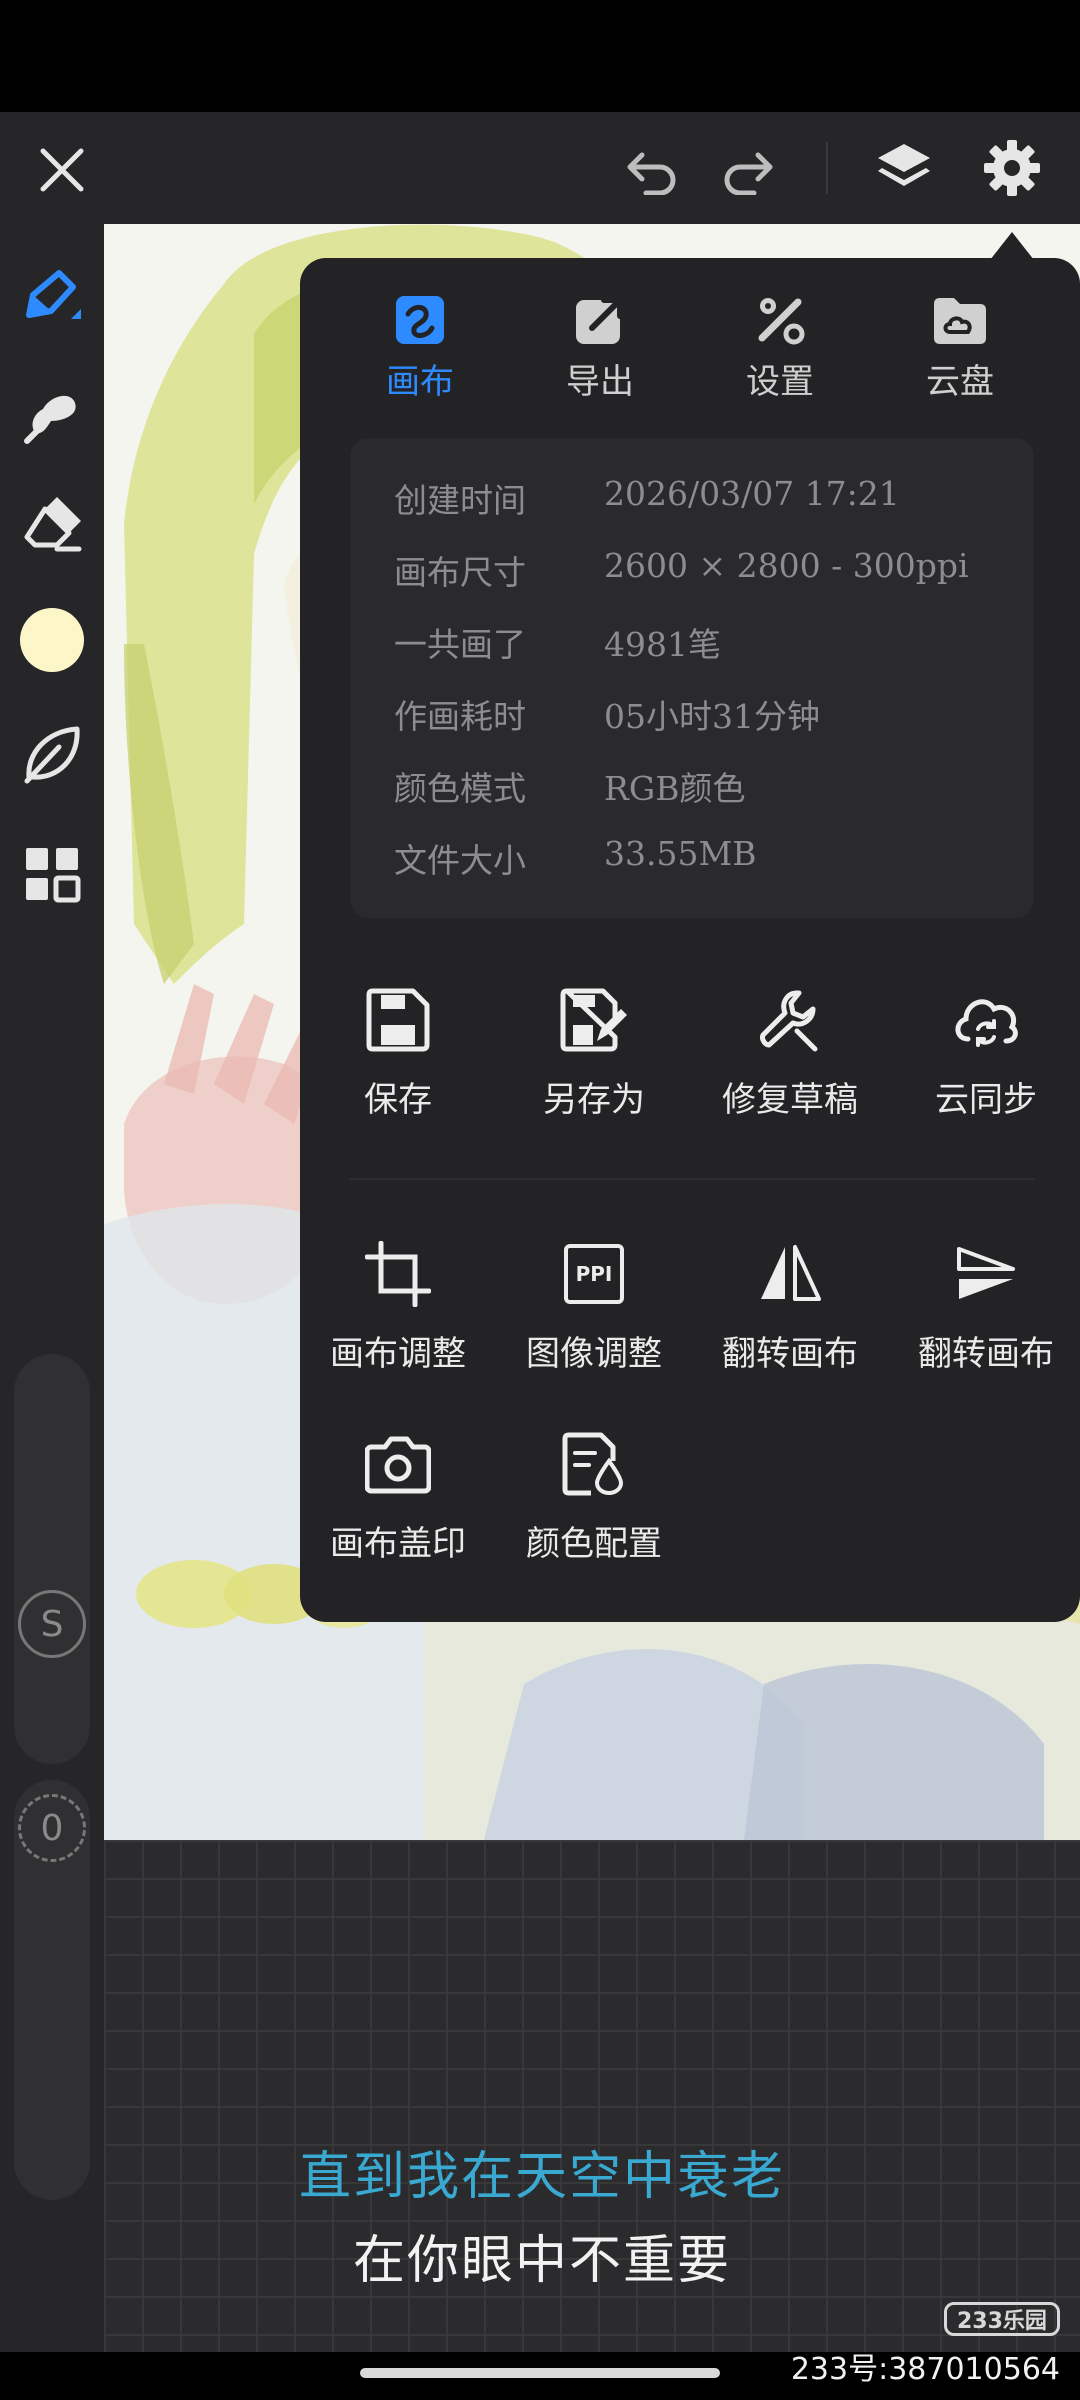  What do you see at coordinates (790, 1274) in the screenshot?
I see `flip-horizontal-icon` at bounding box center [790, 1274].